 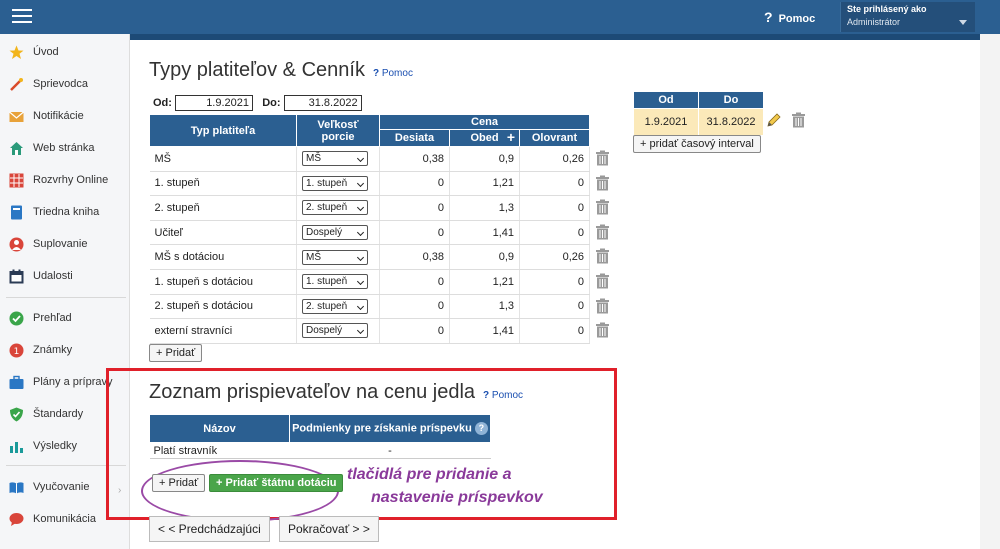 What do you see at coordinates (874, 22) in the screenshot?
I see `user-value: Administrátor` at bounding box center [874, 22].